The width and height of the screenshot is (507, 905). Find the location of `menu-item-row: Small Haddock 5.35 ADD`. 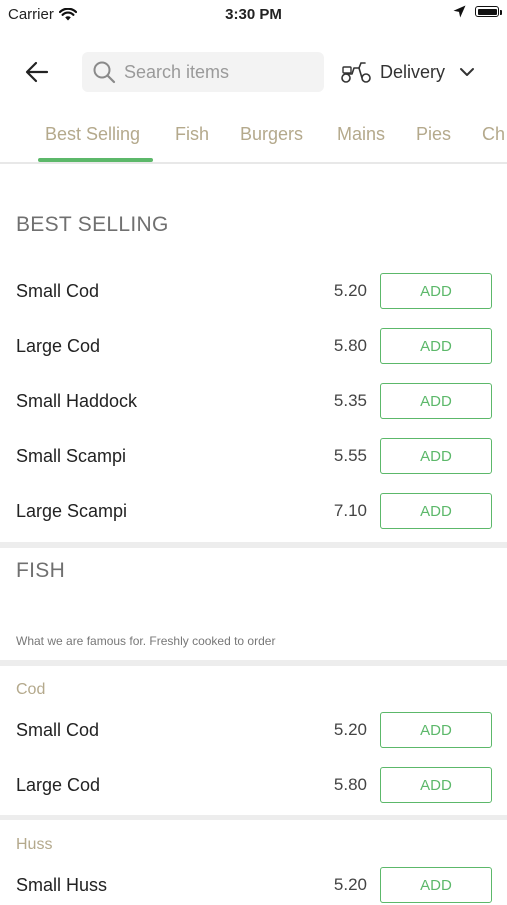

menu-item-row: Small Haddock 5.35 ADD is located at coordinates (253, 402).